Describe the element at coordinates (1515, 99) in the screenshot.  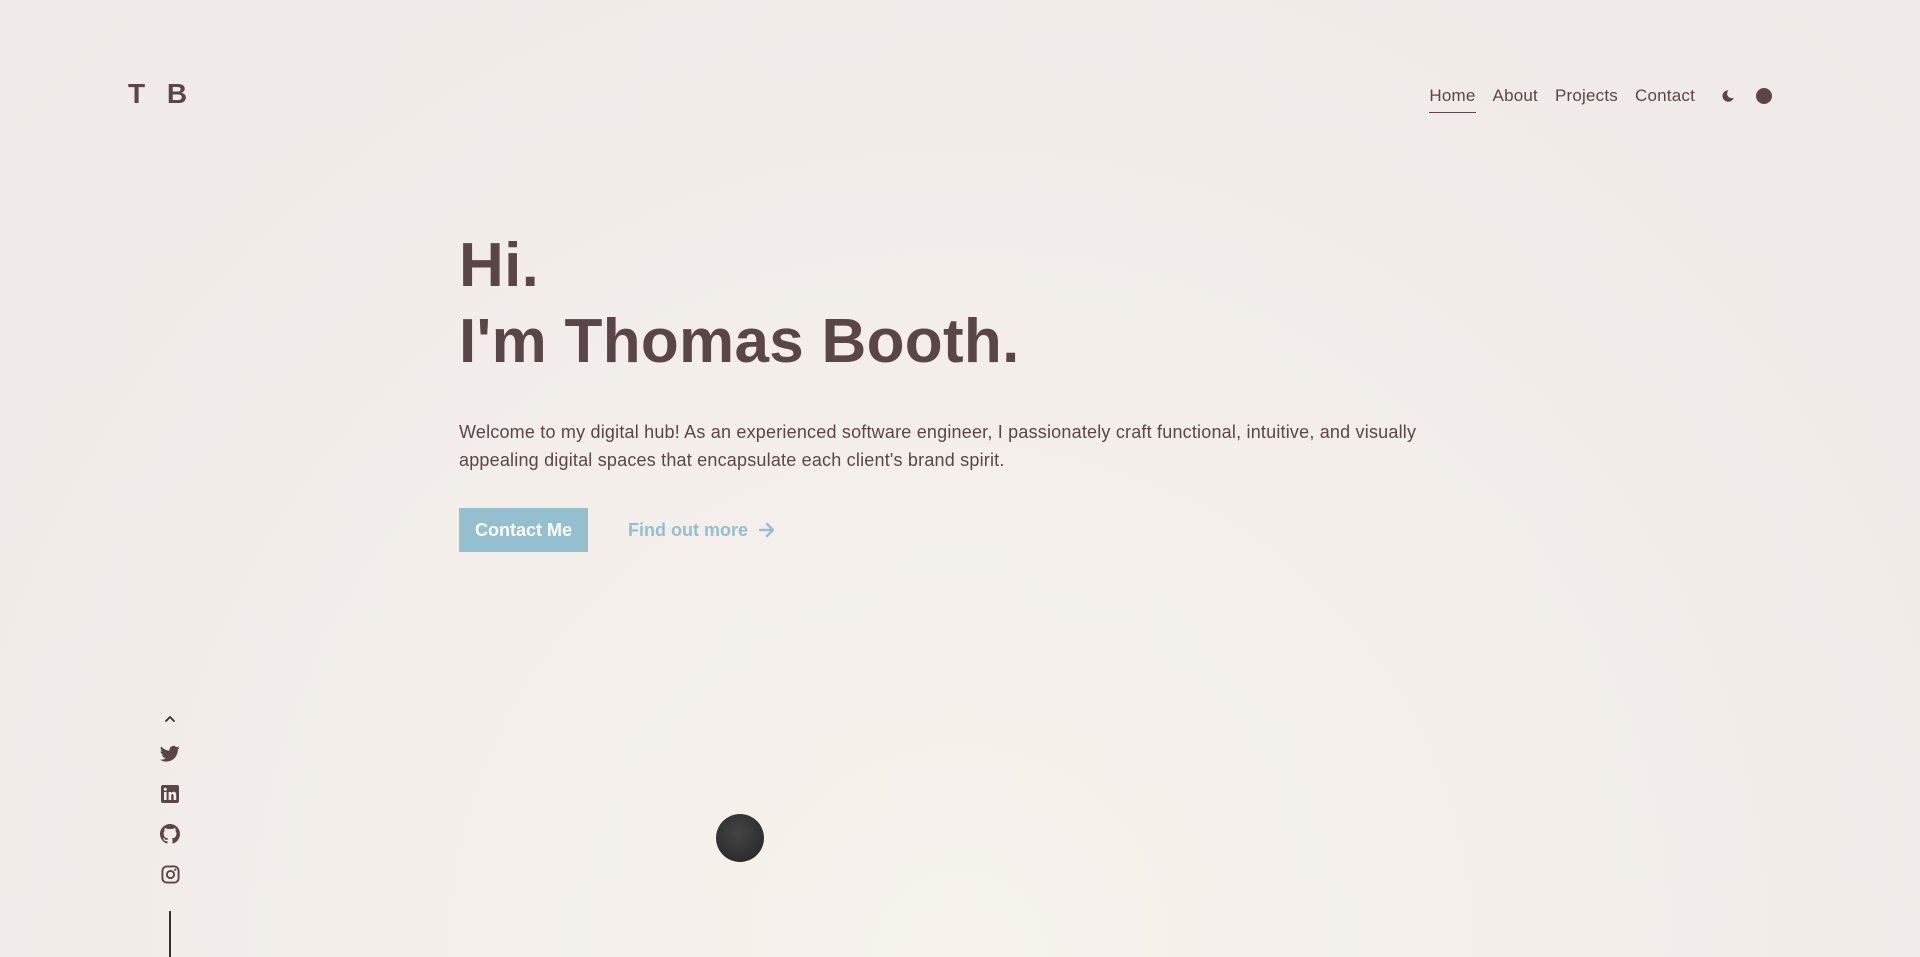
I see `nav-about-link: About` at that location.